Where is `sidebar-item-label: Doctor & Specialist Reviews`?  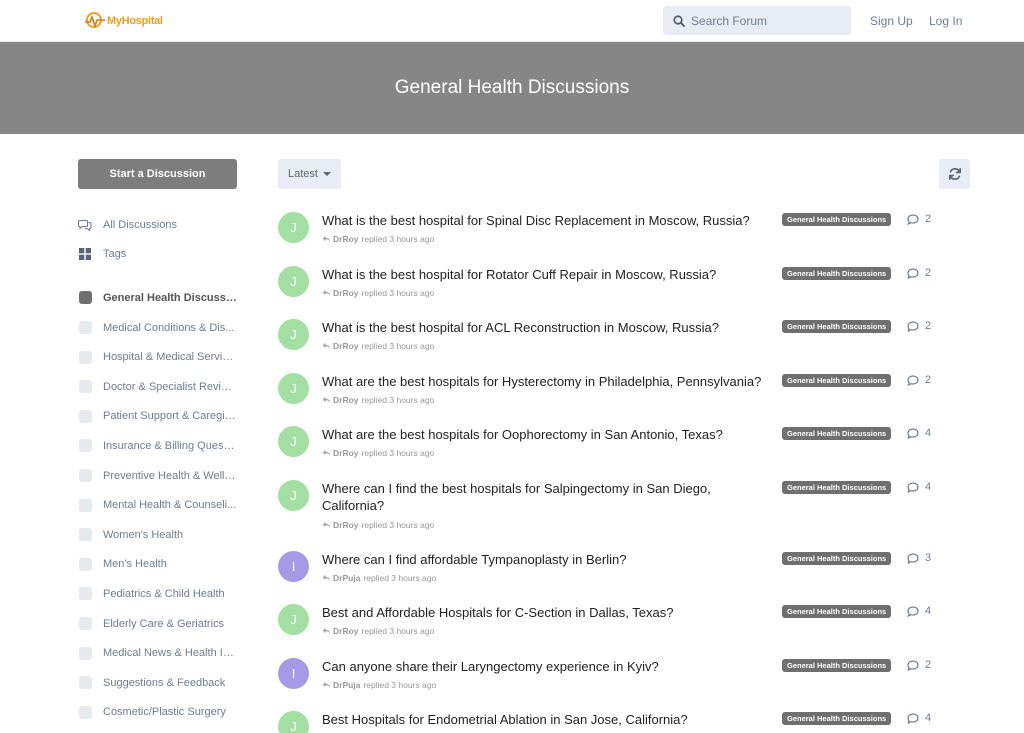
sidebar-item-label: Doctor & Specialist Reviews is located at coordinates (170, 386).